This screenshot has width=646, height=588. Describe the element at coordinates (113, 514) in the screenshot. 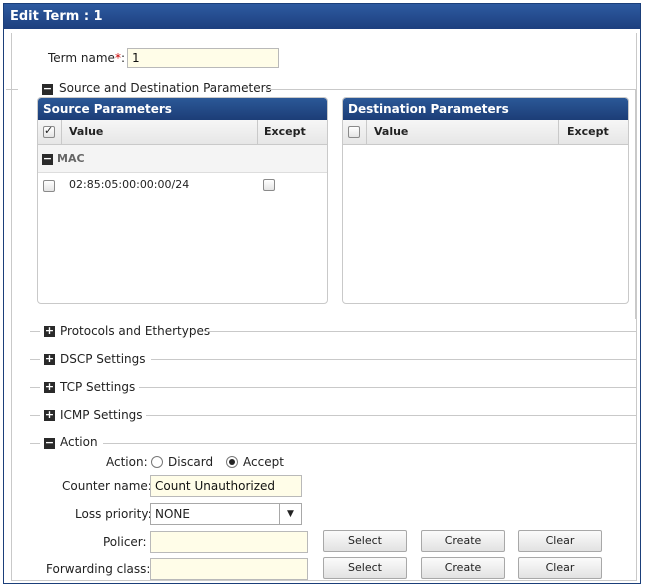

I see `loss-priority-label: Loss priority:` at that location.